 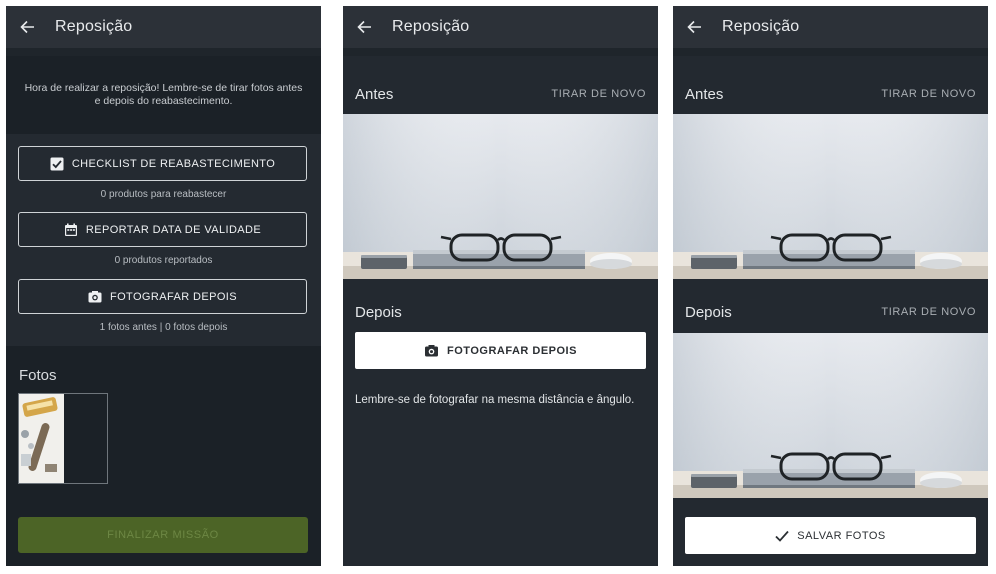 What do you see at coordinates (163, 194) in the screenshot?
I see `checklist-count: 0 produtos para reabastecer` at bounding box center [163, 194].